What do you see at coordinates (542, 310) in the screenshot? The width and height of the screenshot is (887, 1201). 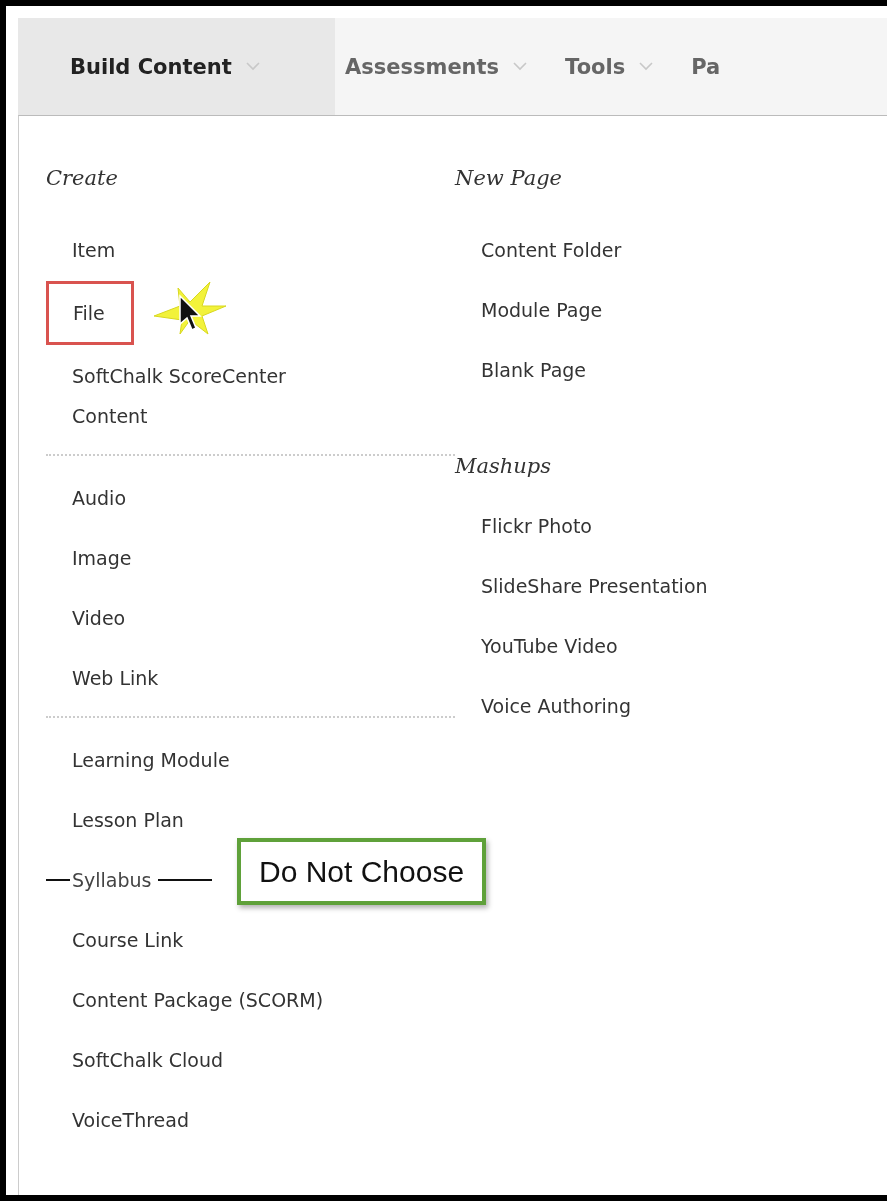 I see `menu-item: Module Page` at bounding box center [542, 310].